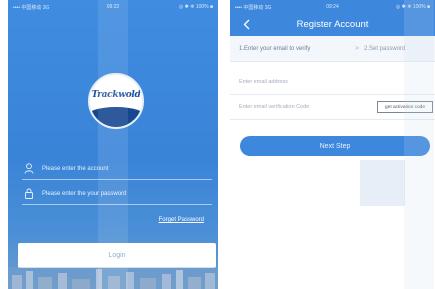 This screenshot has height=289, width=435. Describe the element at coordinates (113, 278) in the screenshot. I see `city-skyline-background` at that location.